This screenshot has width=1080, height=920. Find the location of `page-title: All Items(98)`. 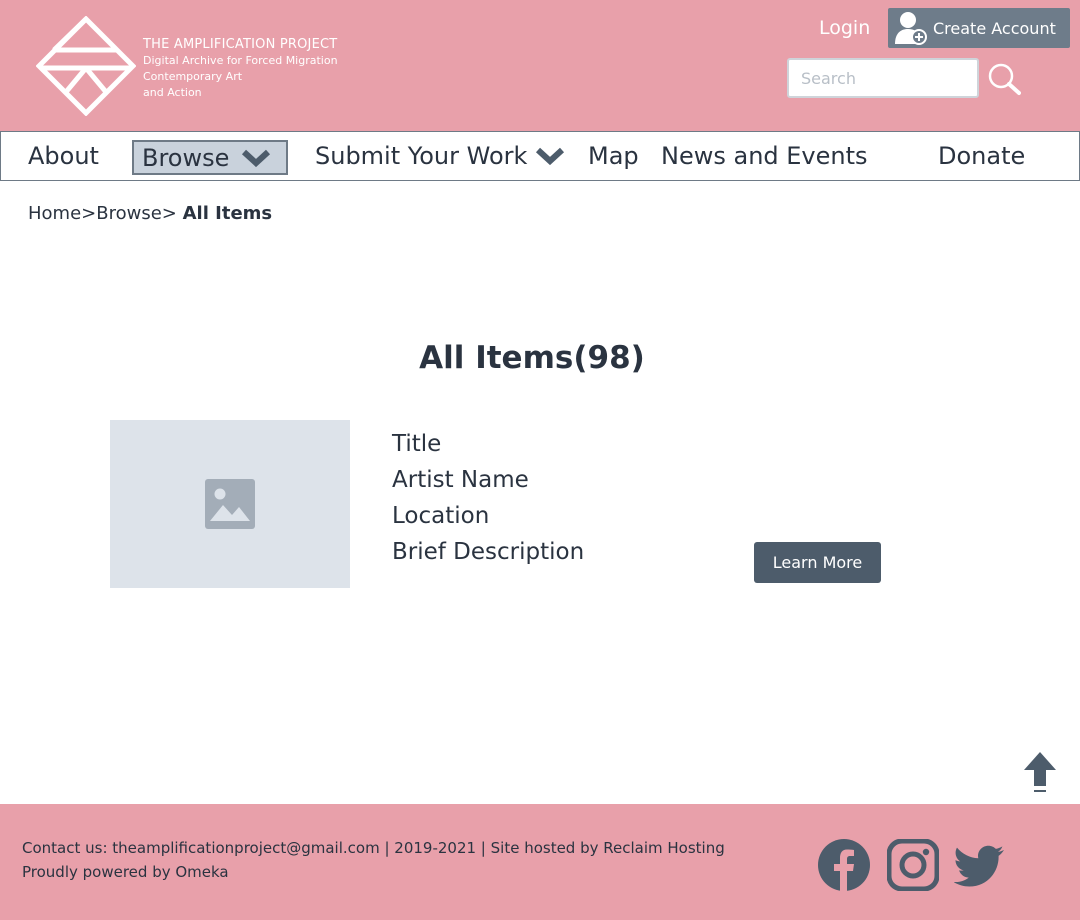

page-title: All Items(98) is located at coordinates (532, 358).